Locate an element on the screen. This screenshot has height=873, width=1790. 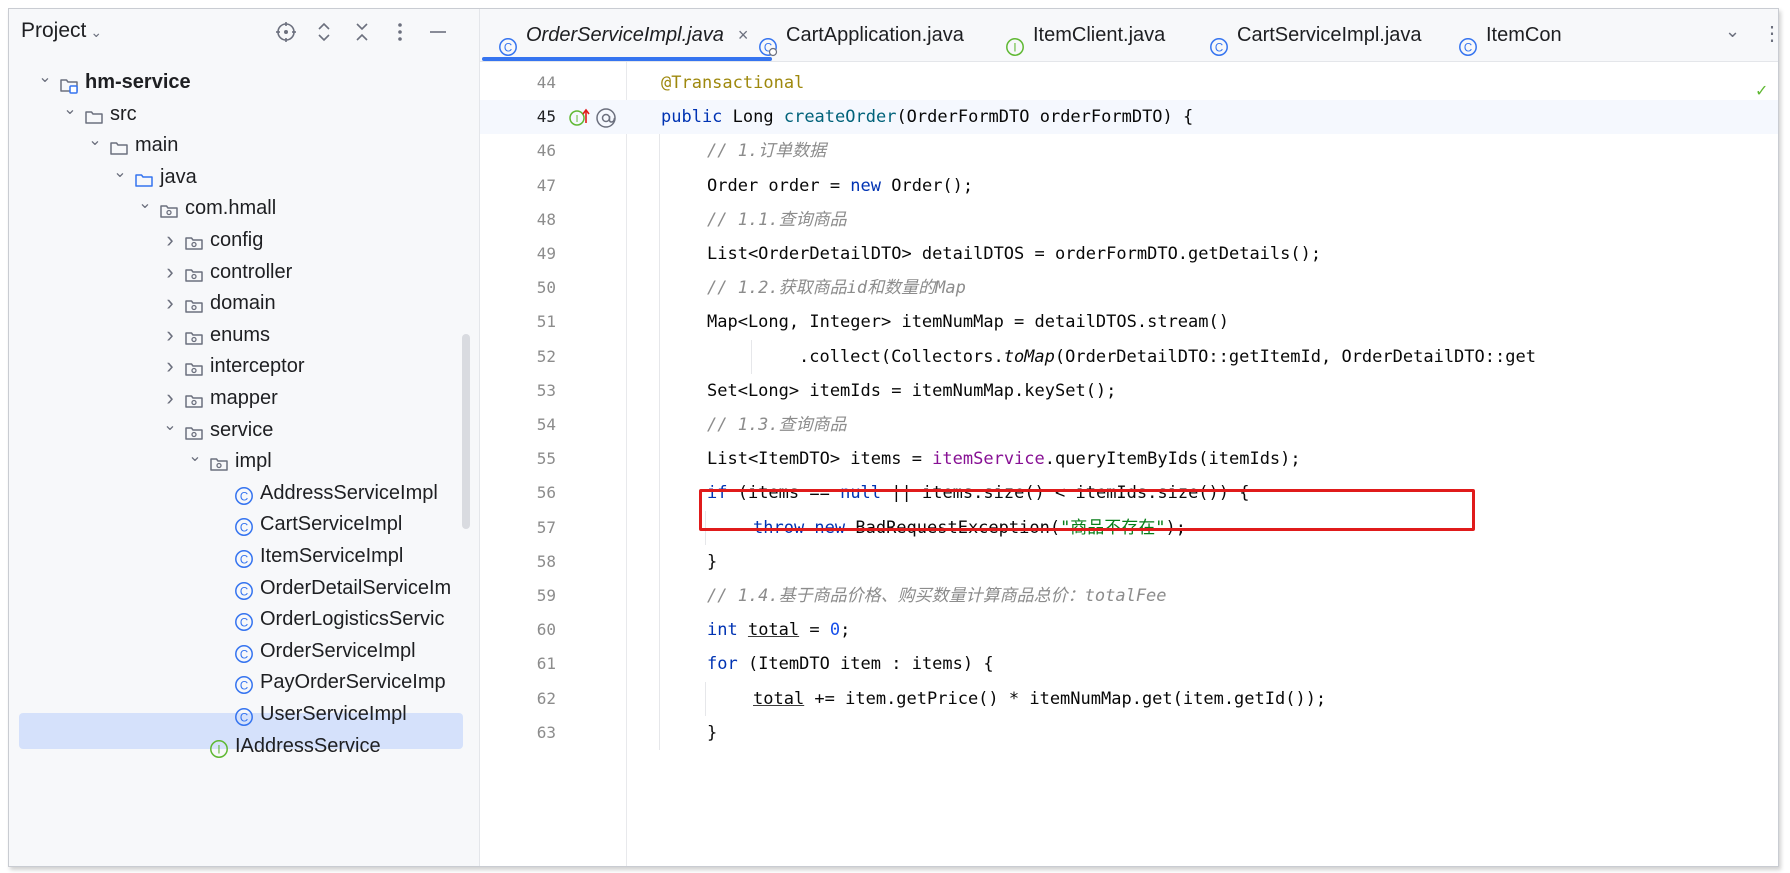
expand-all-icon is located at coordinates (324, 34).